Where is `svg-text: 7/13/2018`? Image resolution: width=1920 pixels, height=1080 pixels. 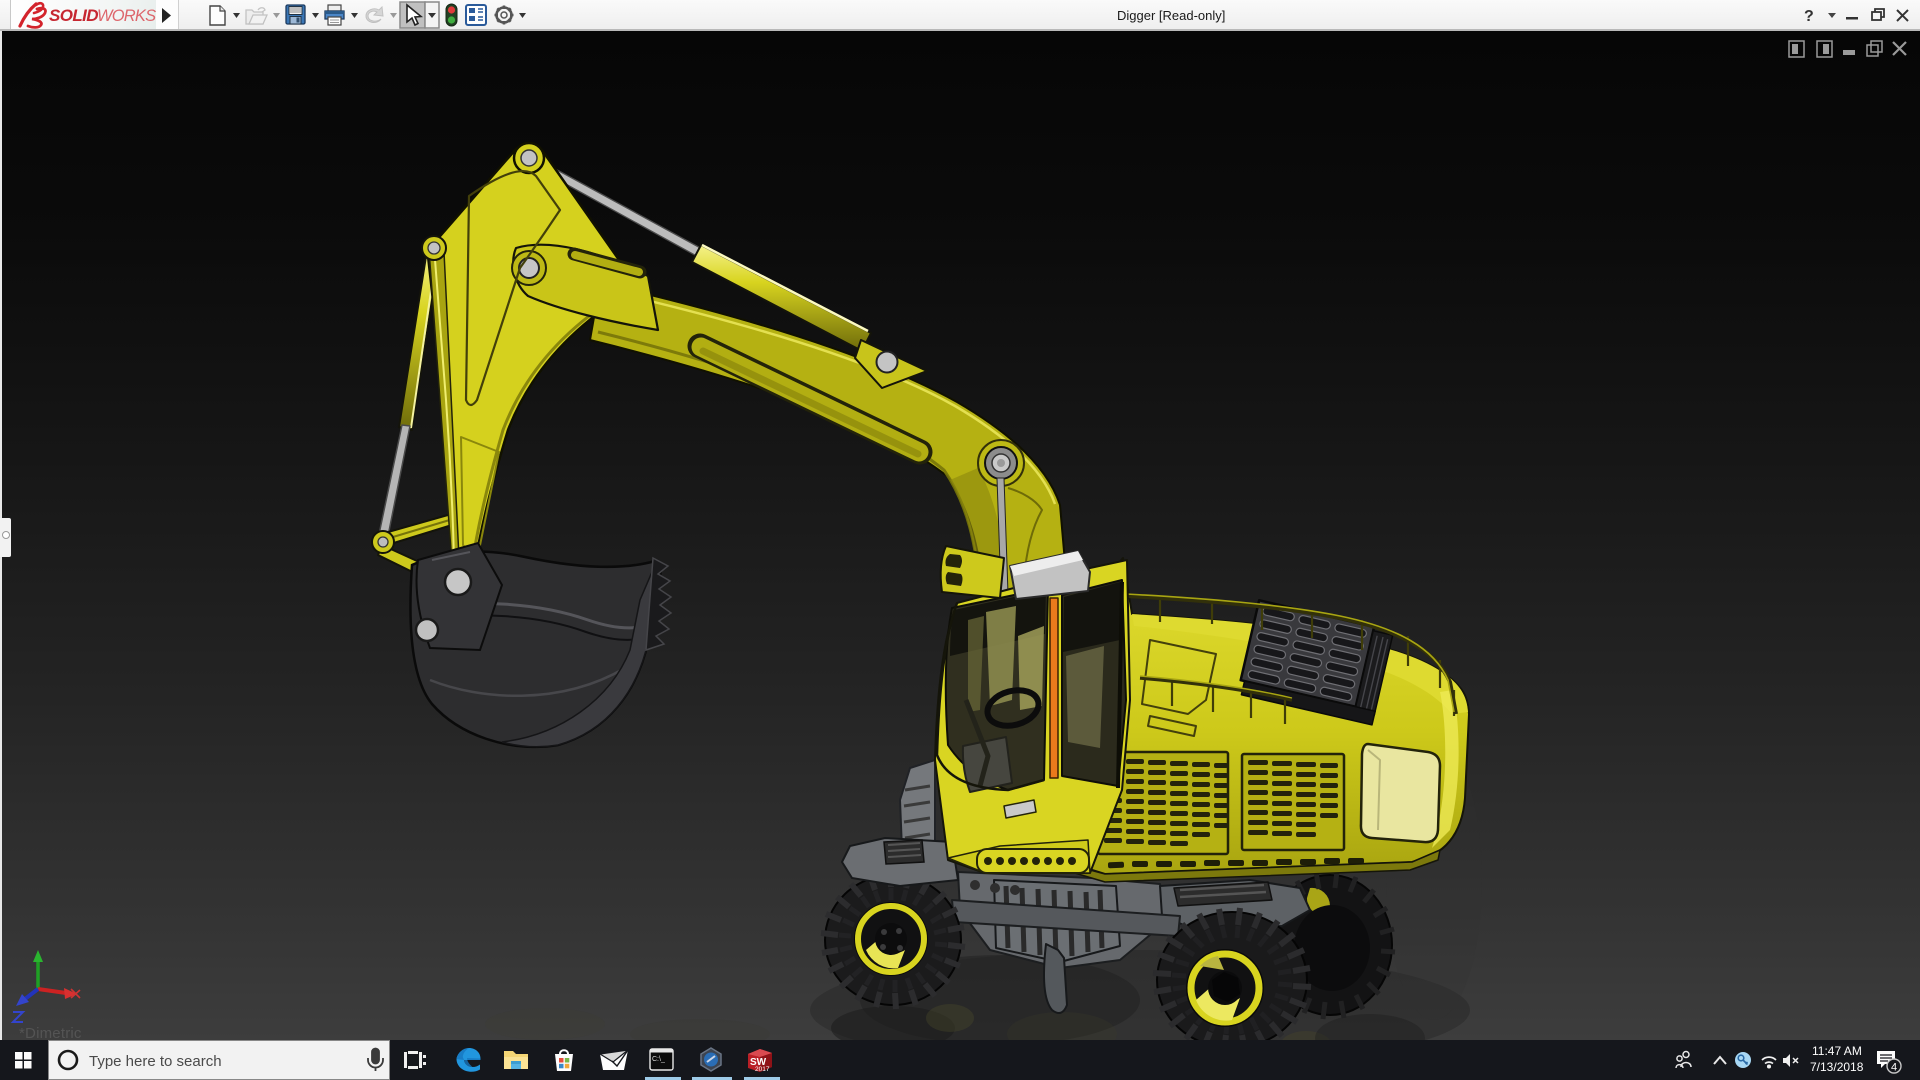
svg-text: 7/13/2018 is located at coordinates (1837, 1067).